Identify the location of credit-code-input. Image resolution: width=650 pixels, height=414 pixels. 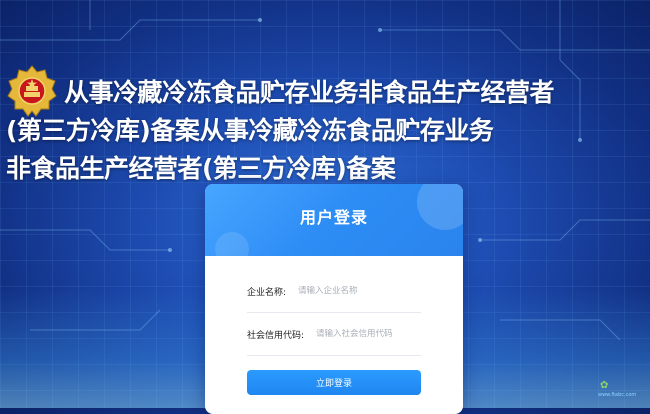
(369, 334).